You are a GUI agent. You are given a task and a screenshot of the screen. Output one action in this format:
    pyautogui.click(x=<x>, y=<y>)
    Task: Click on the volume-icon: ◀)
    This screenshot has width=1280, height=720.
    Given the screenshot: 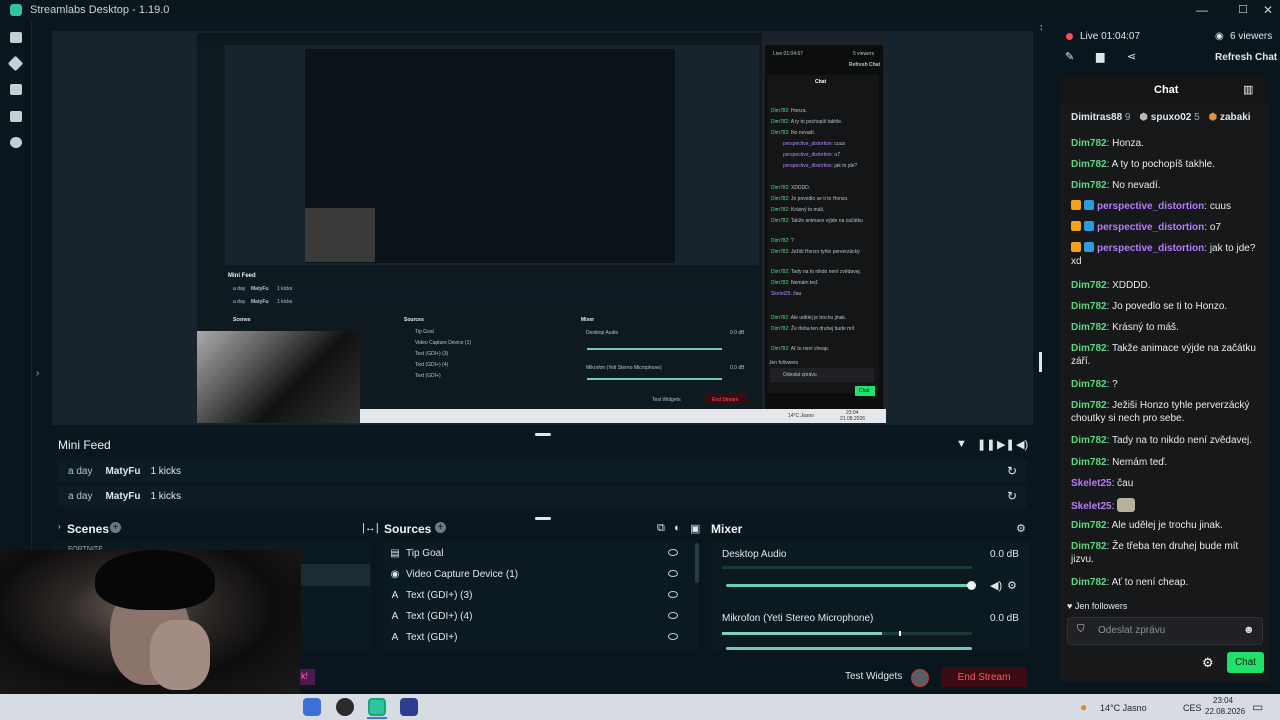 What is the action you would take?
    pyautogui.click(x=1022, y=444)
    